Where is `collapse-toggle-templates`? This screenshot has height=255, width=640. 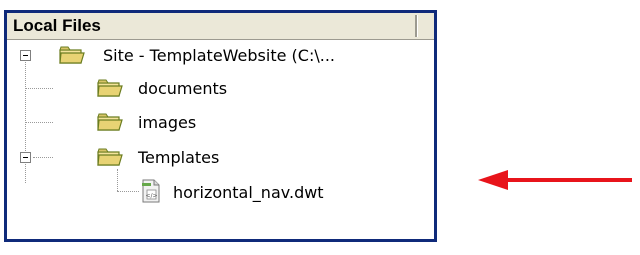 collapse-toggle-templates is located at coordinates (25, 157).